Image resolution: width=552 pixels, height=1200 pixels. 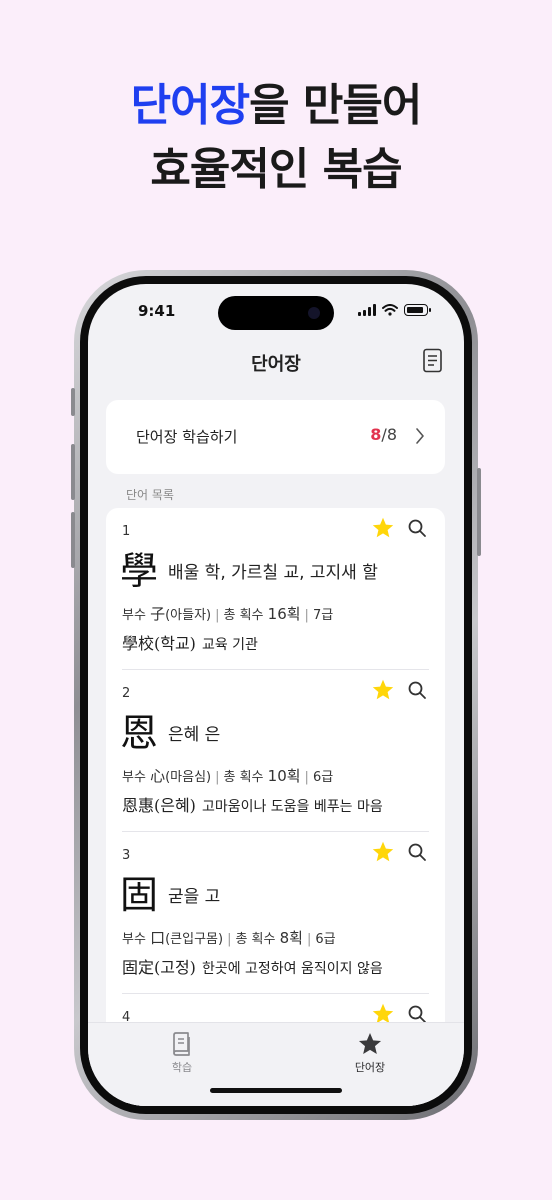 I want to click on status-icons, so click(x=394, y=310).